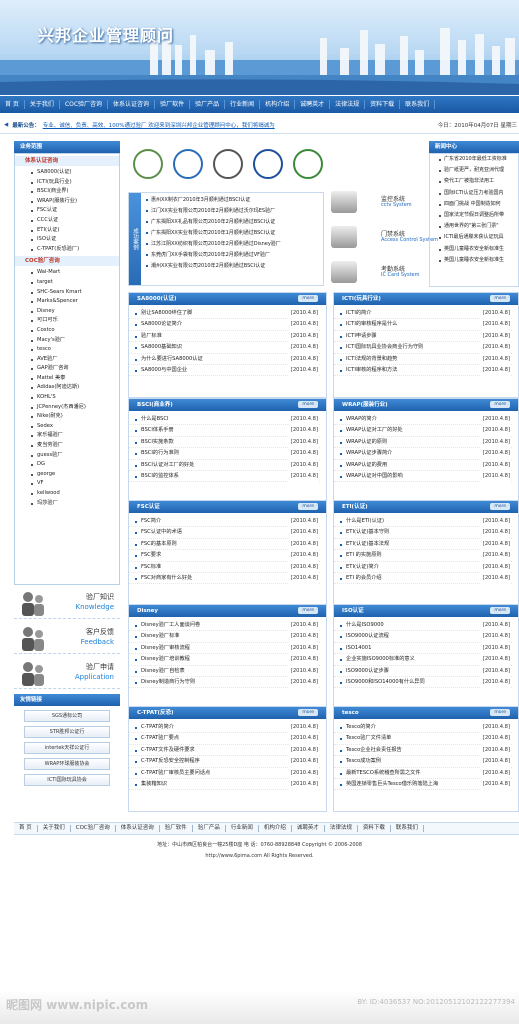 The width and height of the screenshot is (519, 1024). I want to click on sidebar-cert-item: FSC认证, so click(67, 211).